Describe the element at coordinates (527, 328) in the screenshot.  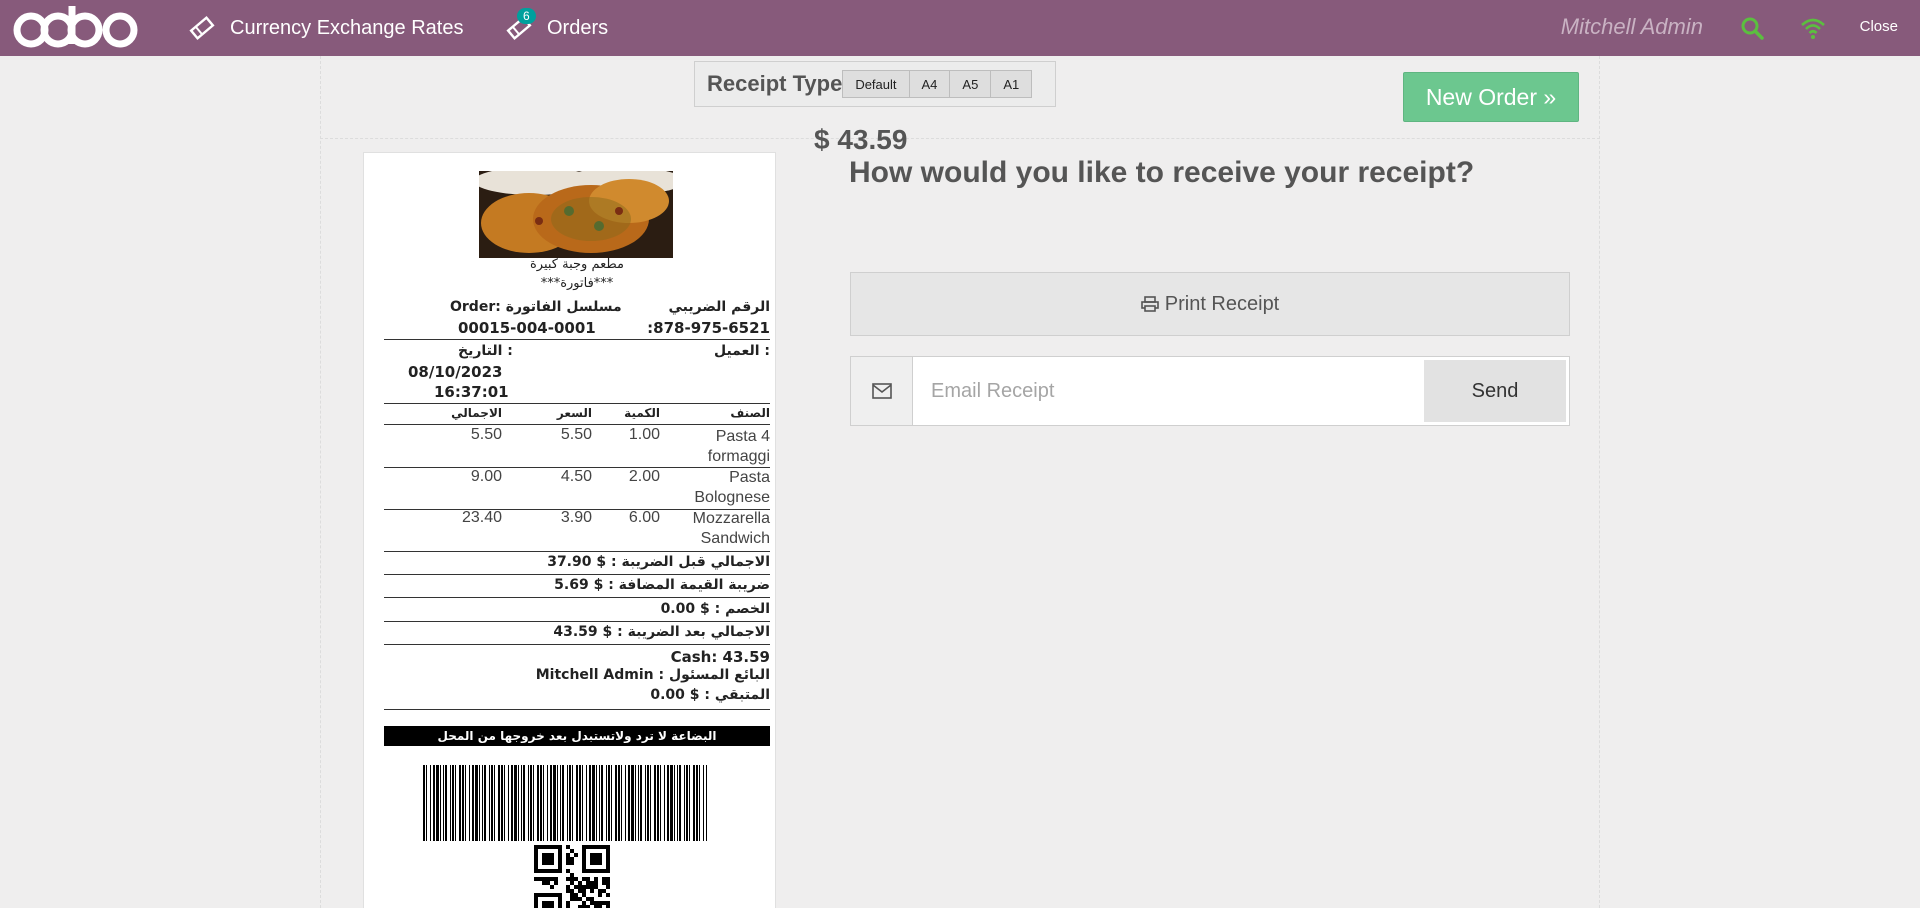
I see `receipt-order-number: 00015-004-0001` at that location.